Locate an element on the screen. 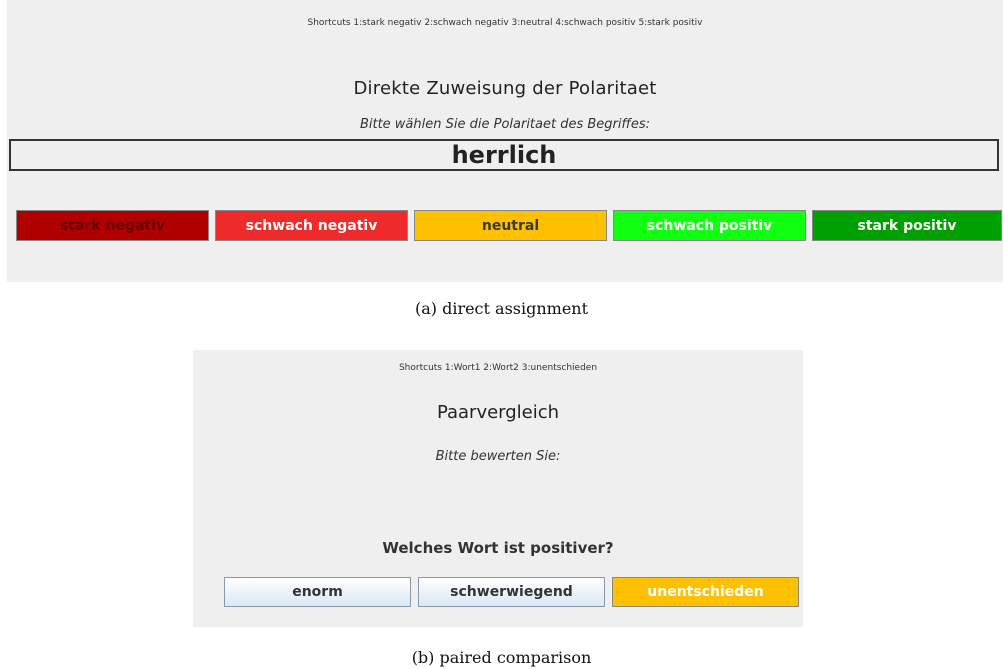  term-display: herrlich is located at coordinates (504, 155).